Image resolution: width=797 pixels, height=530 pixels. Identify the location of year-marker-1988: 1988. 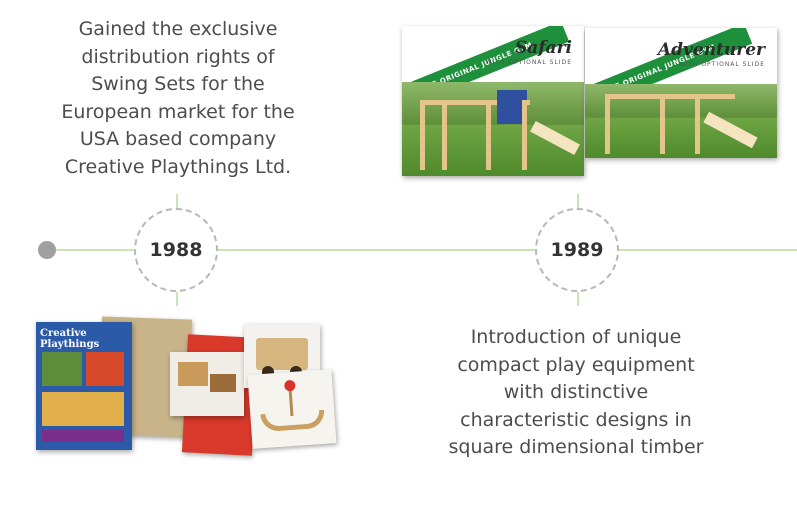
(176, 250).